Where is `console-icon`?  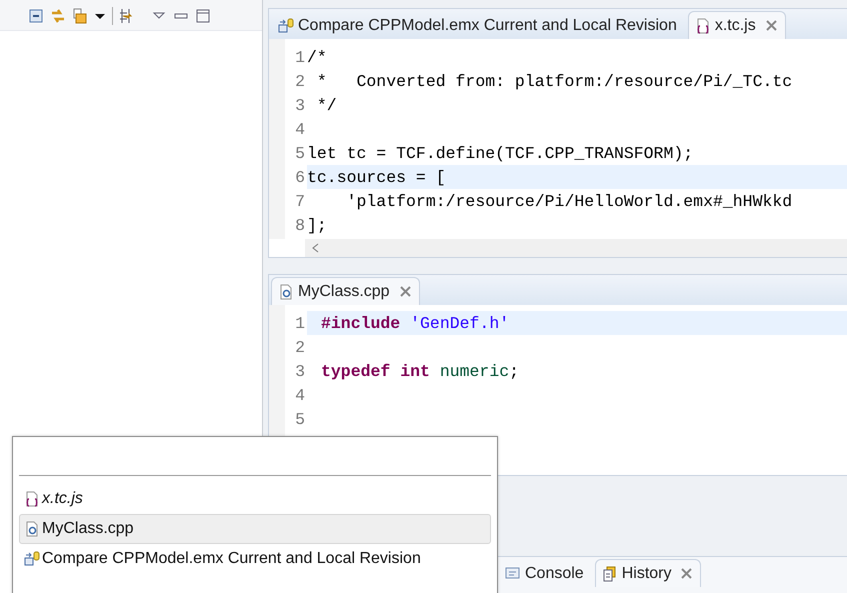 console-icon is located at coordinates (513, 574).